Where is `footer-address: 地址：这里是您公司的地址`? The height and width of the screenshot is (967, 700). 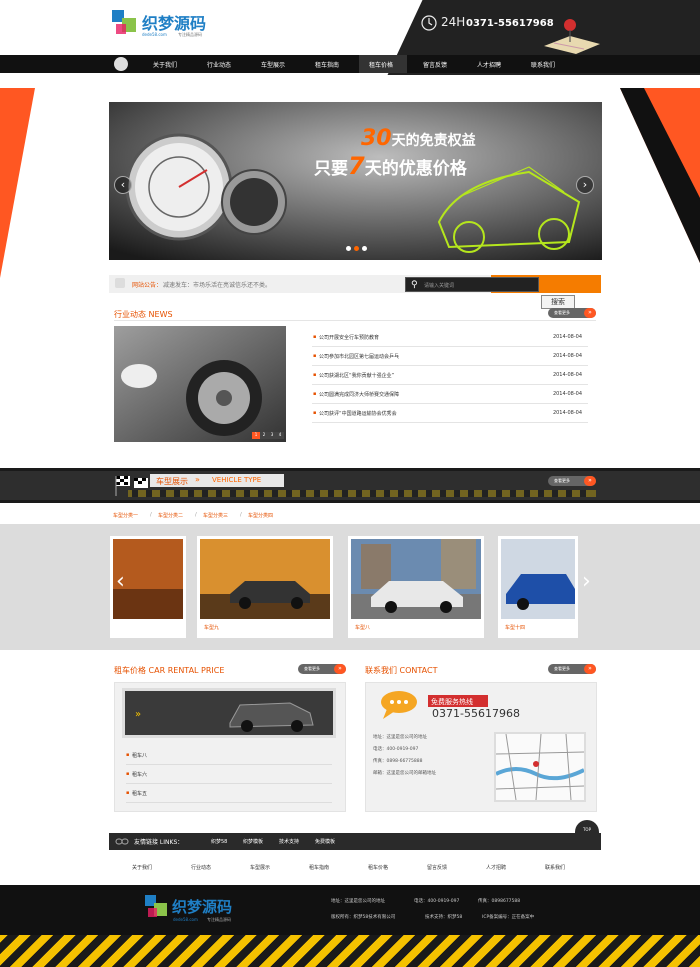 footer-address: 地址：这里是您公司的地址 is located at coordinates (358, 901).